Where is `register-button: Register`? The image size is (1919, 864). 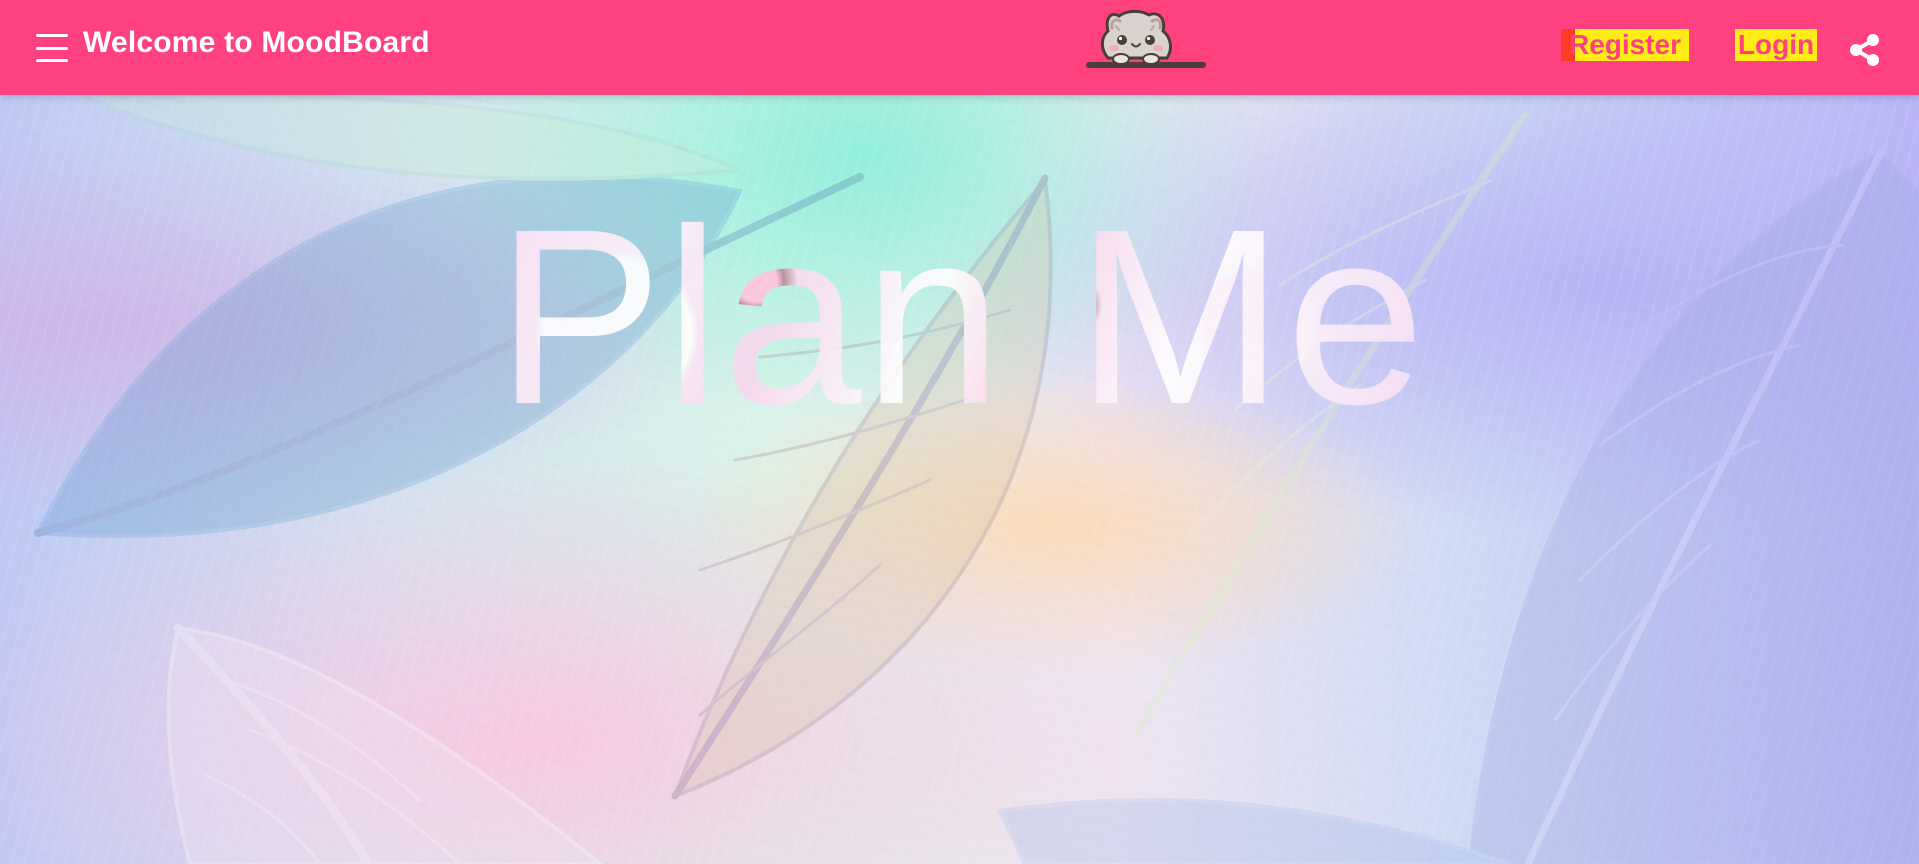 register-button: Register is located at coordinates (1625, 45).